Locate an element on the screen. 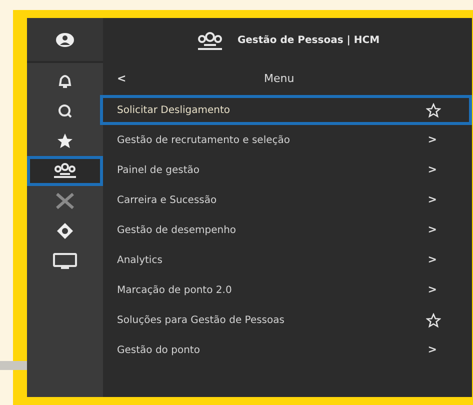  menu-item: Gestão de desempenho > is located at coordinates (286, 230).